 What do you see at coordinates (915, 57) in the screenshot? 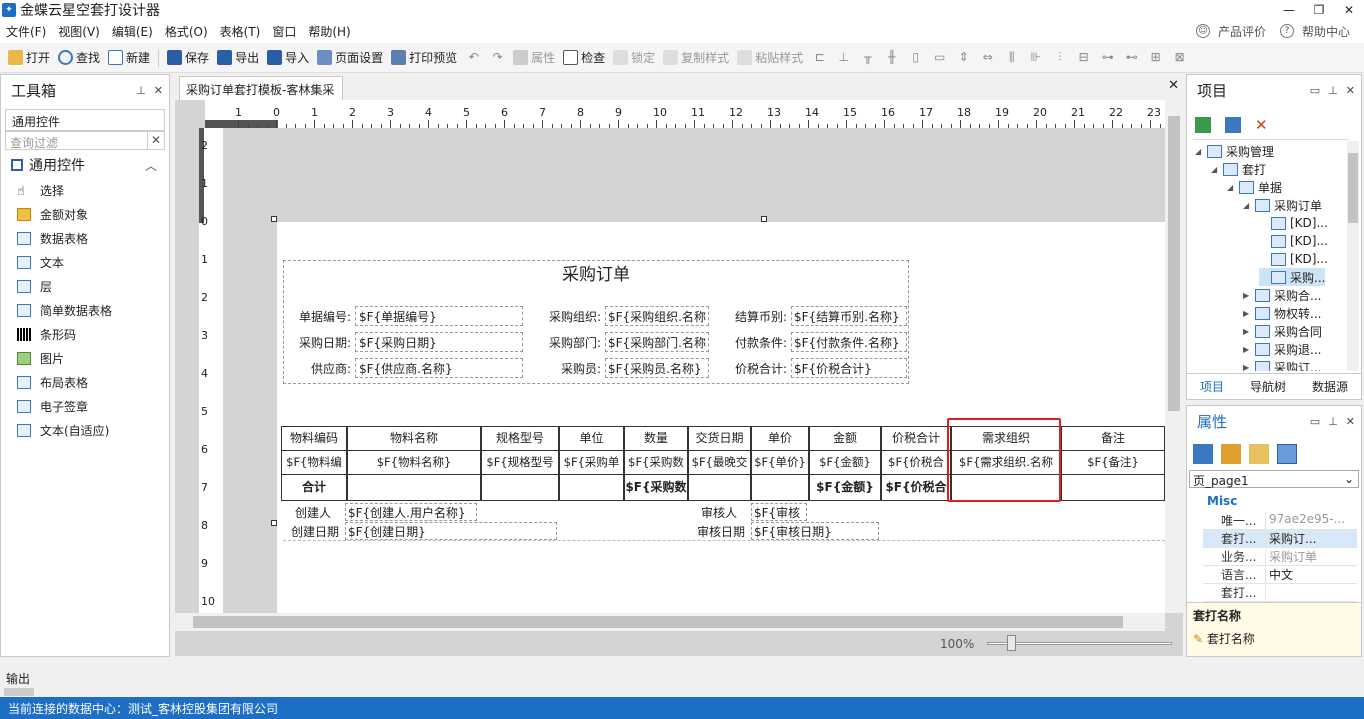
I see `align-bottom-icon: ▯` at bounding box center [915, 57].